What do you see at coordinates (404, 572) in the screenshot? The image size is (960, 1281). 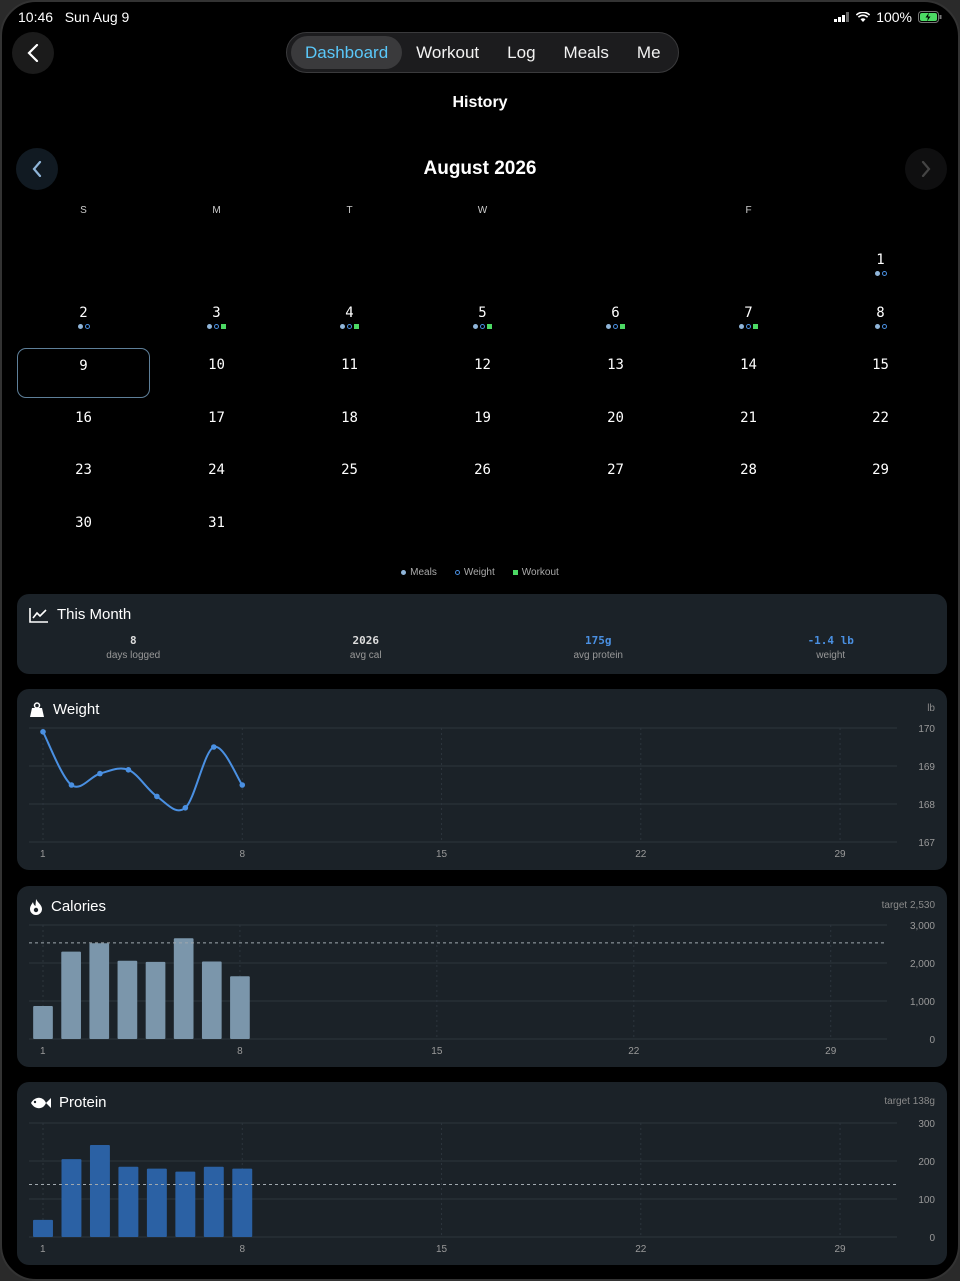 I see `meal-dot-icon` at bounding box center [404, 572].